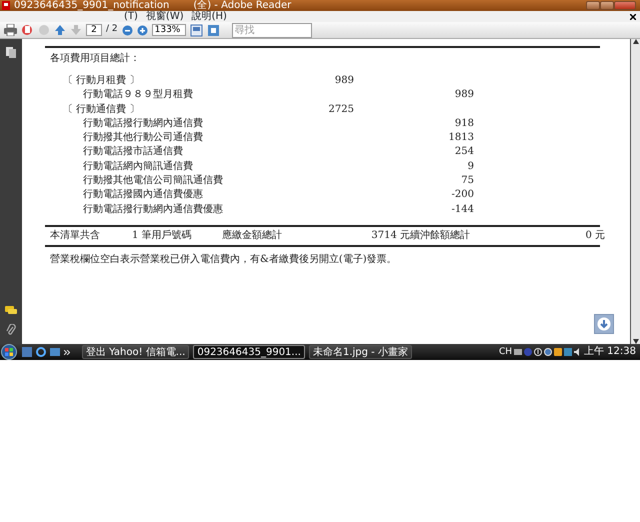  What do you see at coordinates (467, 181) in the screenshot?
I see `item-amount: 75` at bounding box center [467, 181].